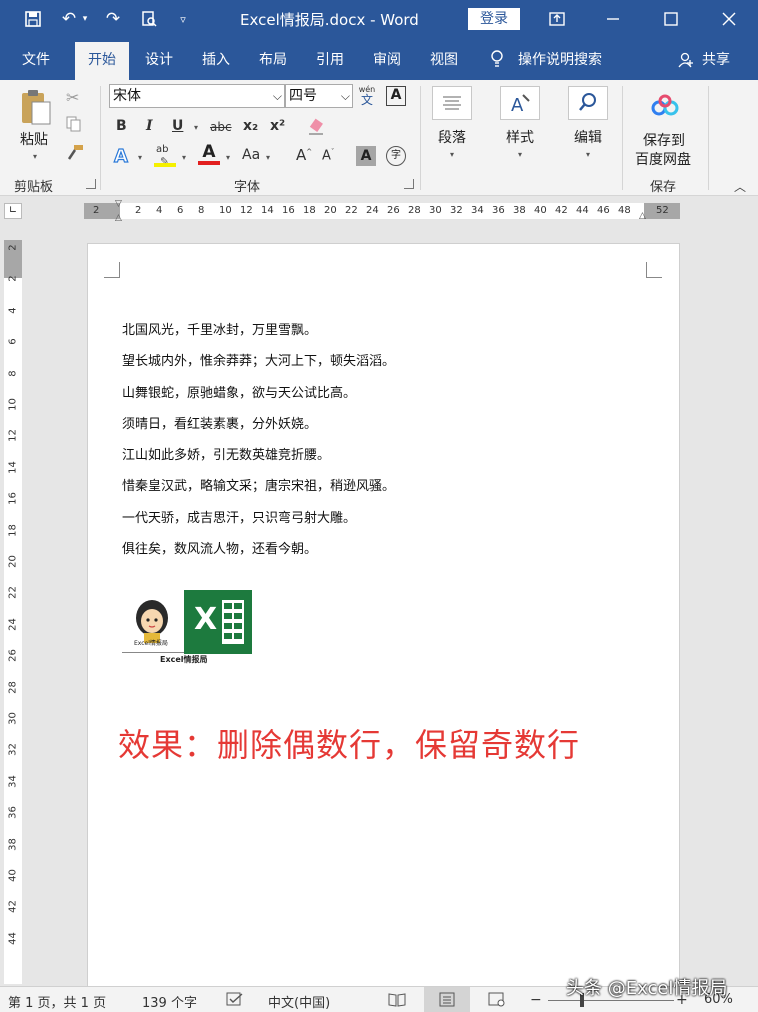 Image resolution: width=758 pixels, height=1012 pixels. I want to click on change-case-dropdown-icon: ▾, so click(268, 157).